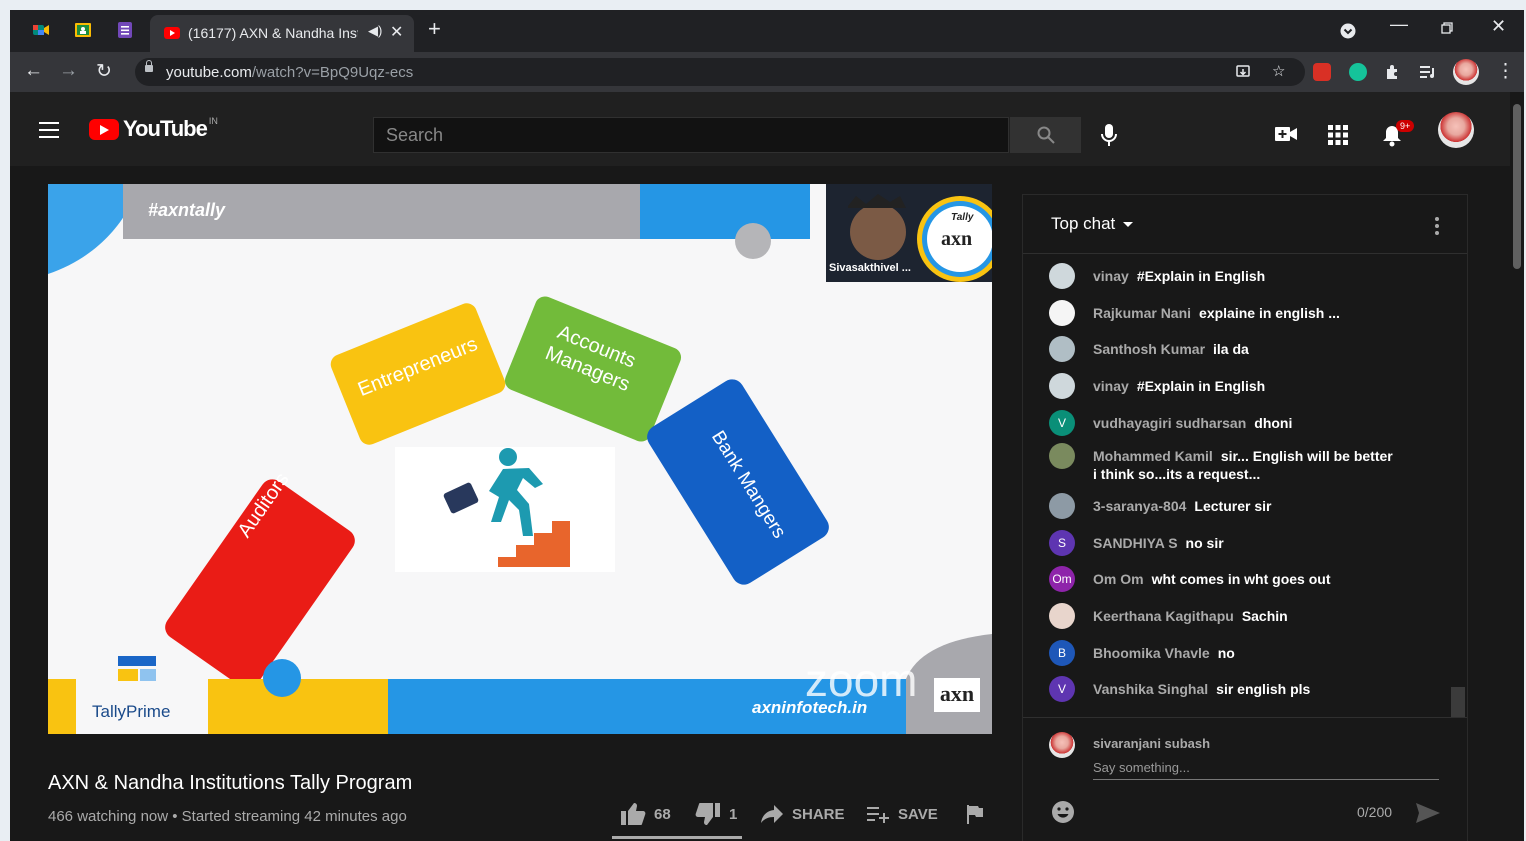 The height and width of the screenshot is (841, 1526). I want to click on extensions-puzzle-icon, so click(1393, 72).